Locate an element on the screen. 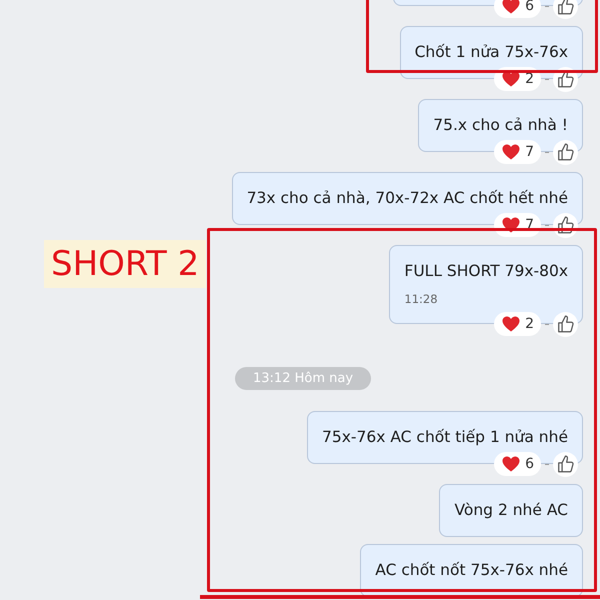 Image resolution: width=600 pixels, height=600 pixels. message-text: AC chốt nốt 75x-76x nhé is located at coordinates (471, 570).